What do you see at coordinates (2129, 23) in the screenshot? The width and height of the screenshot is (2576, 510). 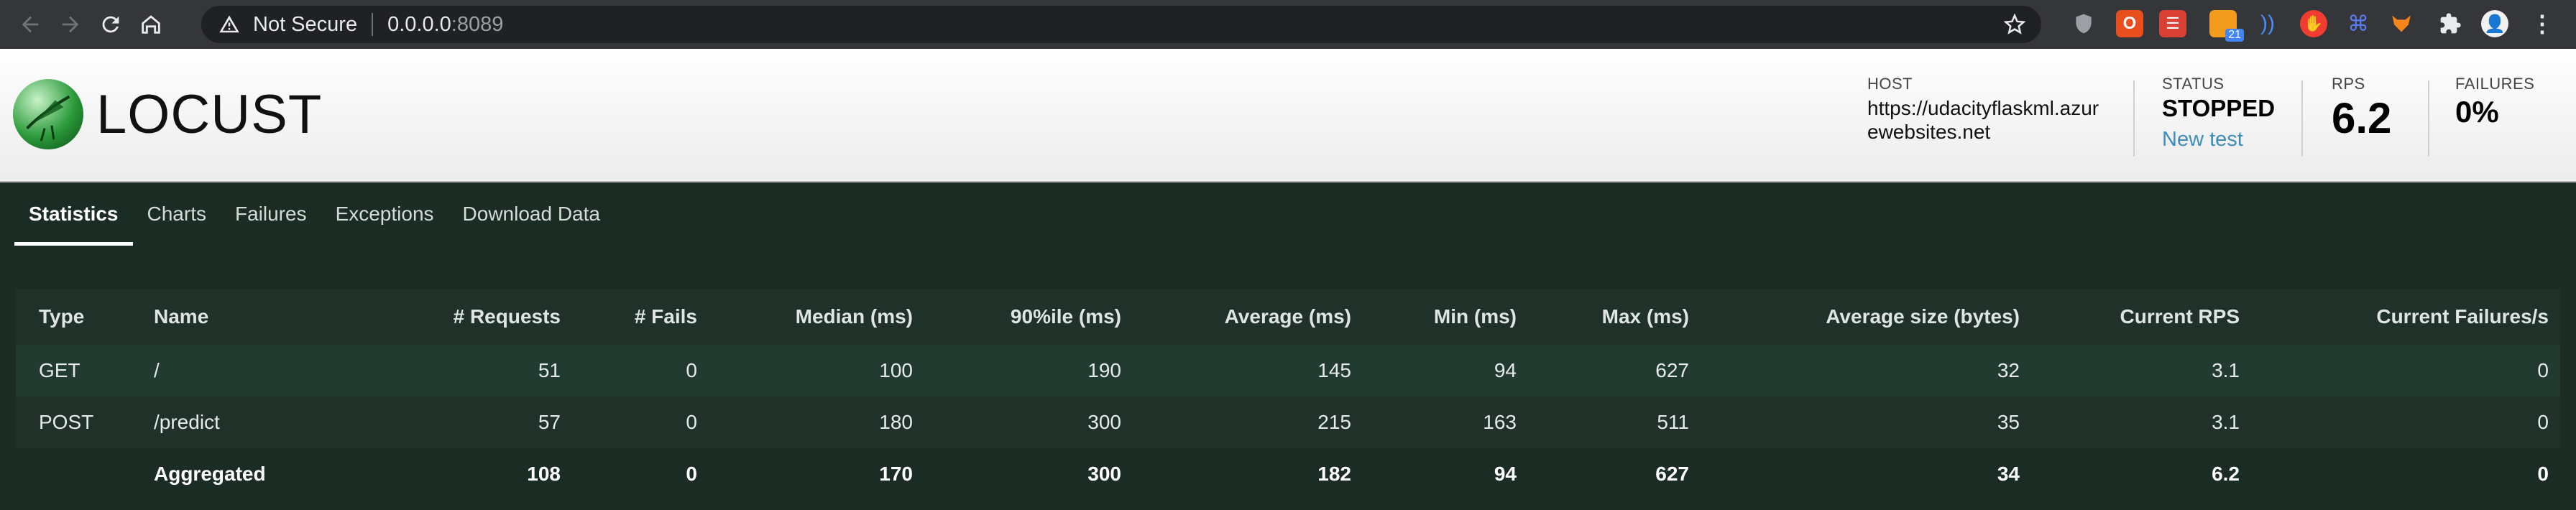 I see `office-extension-icon: O` at bounding box center [2129, 23].